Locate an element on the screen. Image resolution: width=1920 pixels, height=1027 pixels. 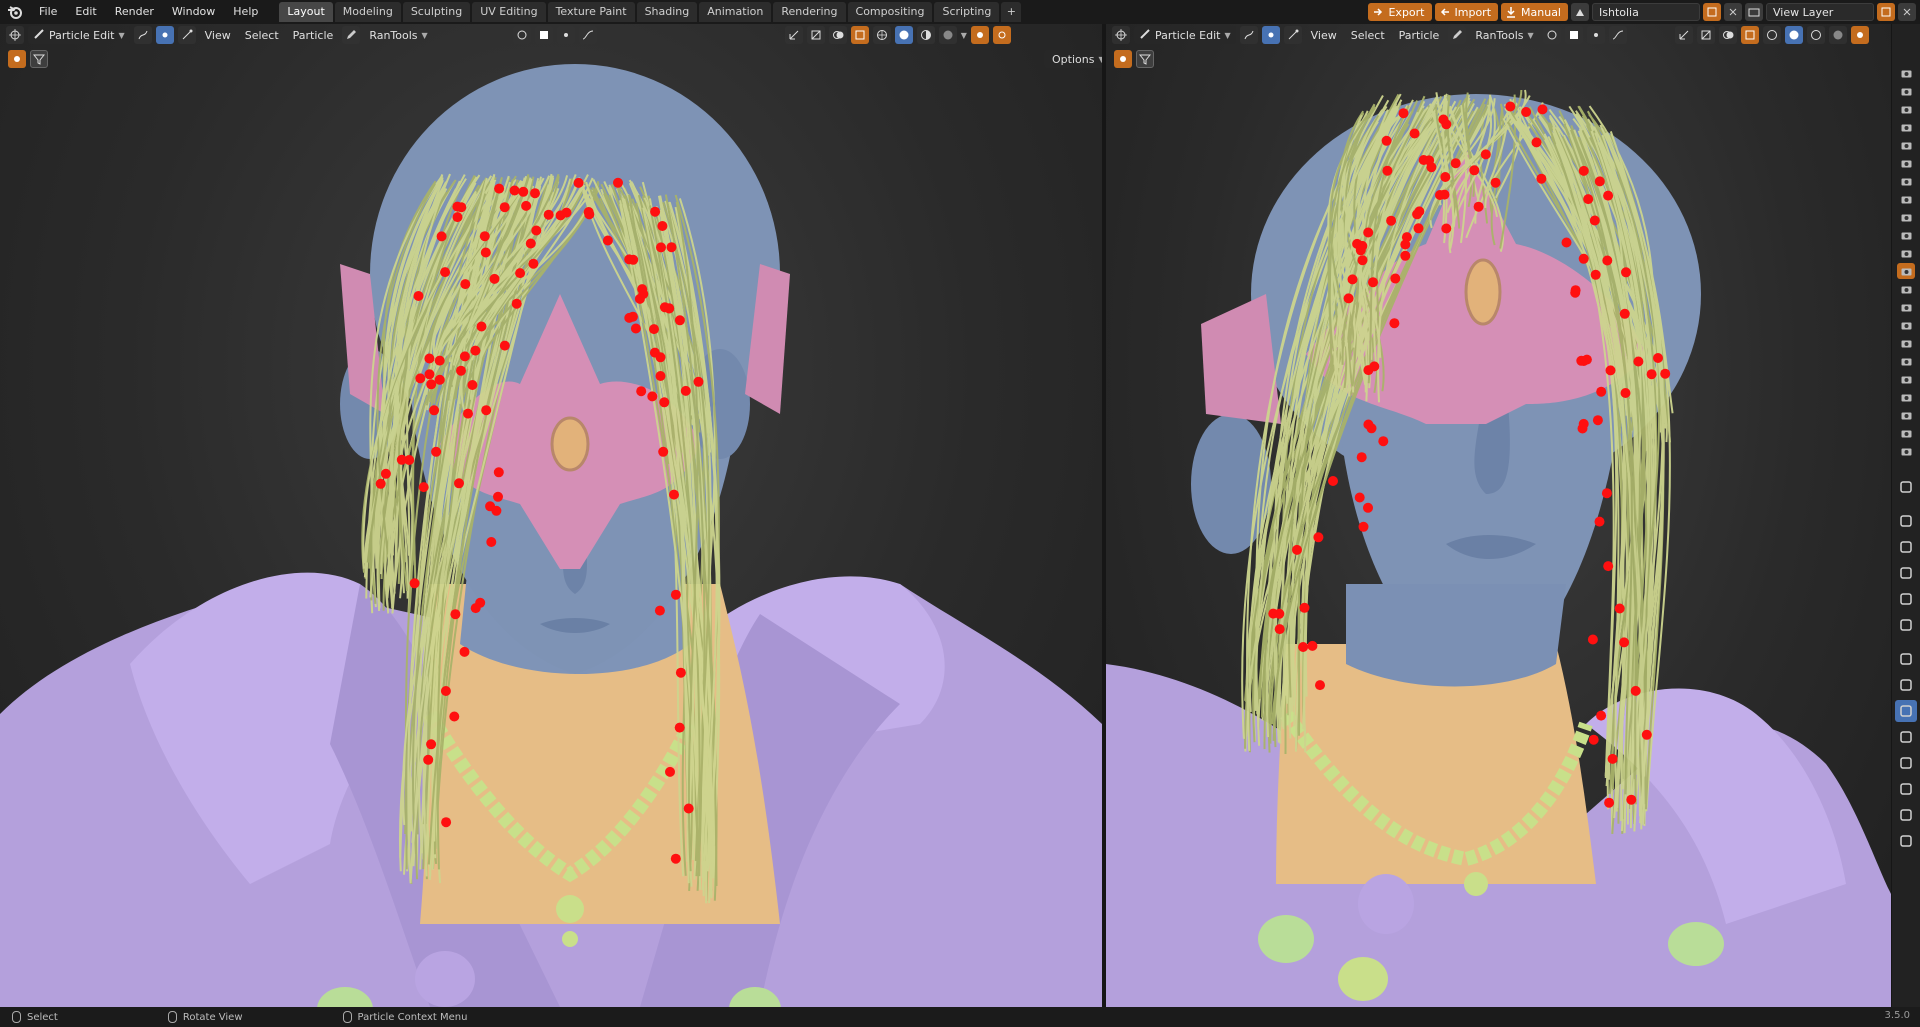
select-mode-point-icon is located at coordinates (1270, 35).